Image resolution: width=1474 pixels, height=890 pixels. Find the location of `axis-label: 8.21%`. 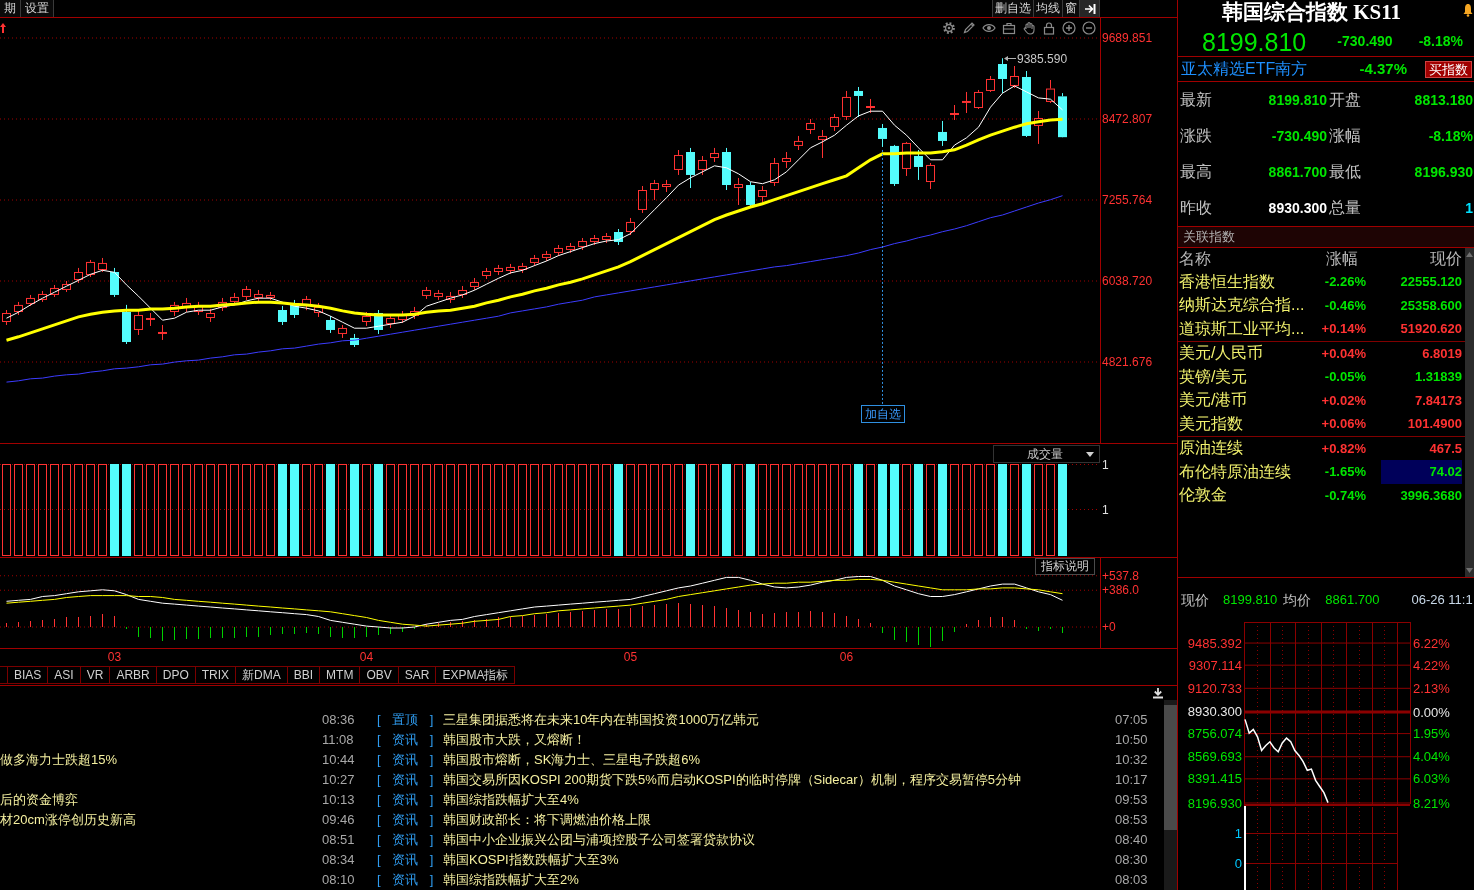

axis-label: 8.21% is located at coordinates (1431, 803).